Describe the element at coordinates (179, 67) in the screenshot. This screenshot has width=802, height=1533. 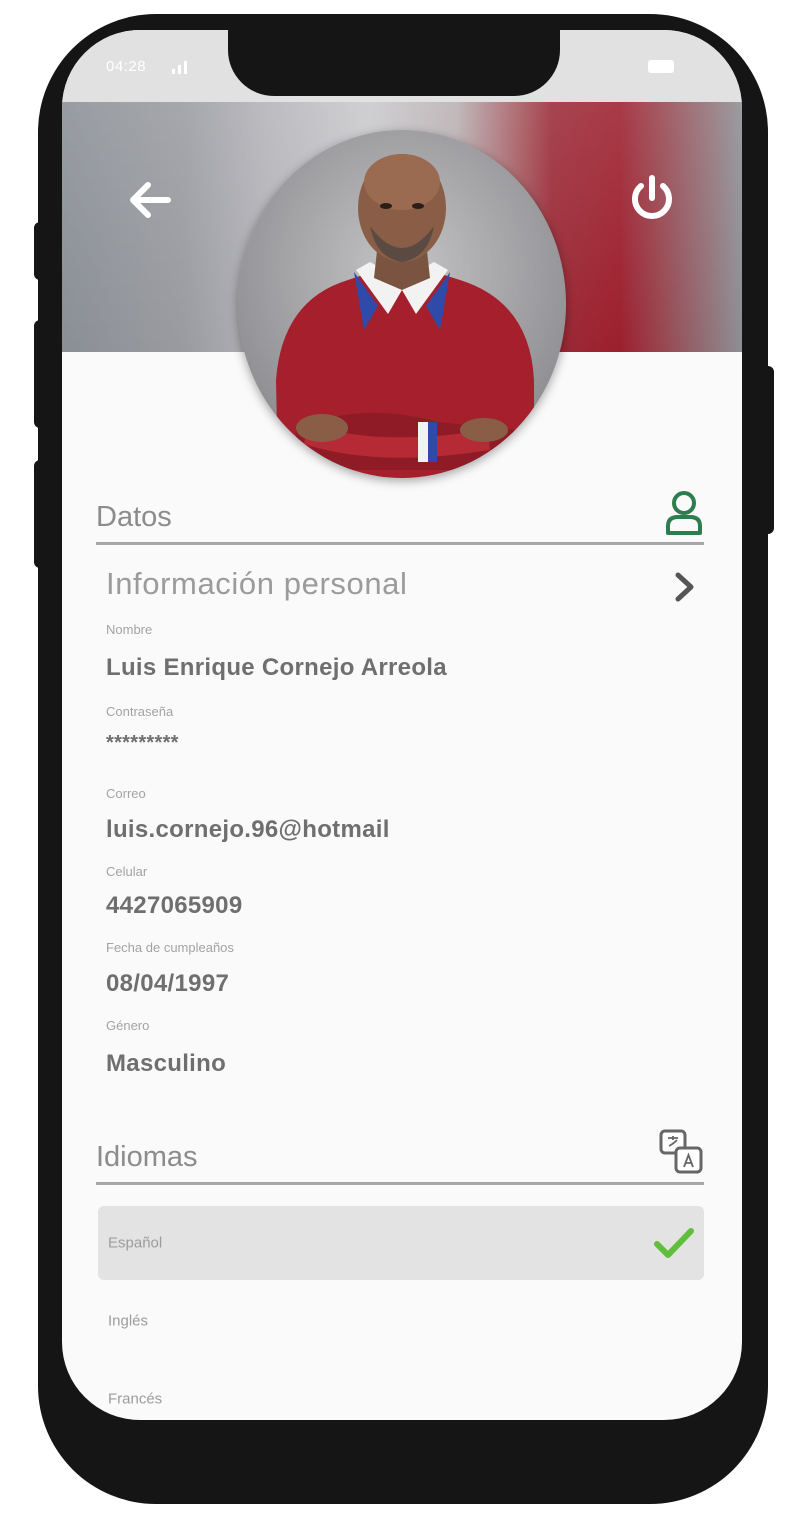
I see `signal-icon` at that location.